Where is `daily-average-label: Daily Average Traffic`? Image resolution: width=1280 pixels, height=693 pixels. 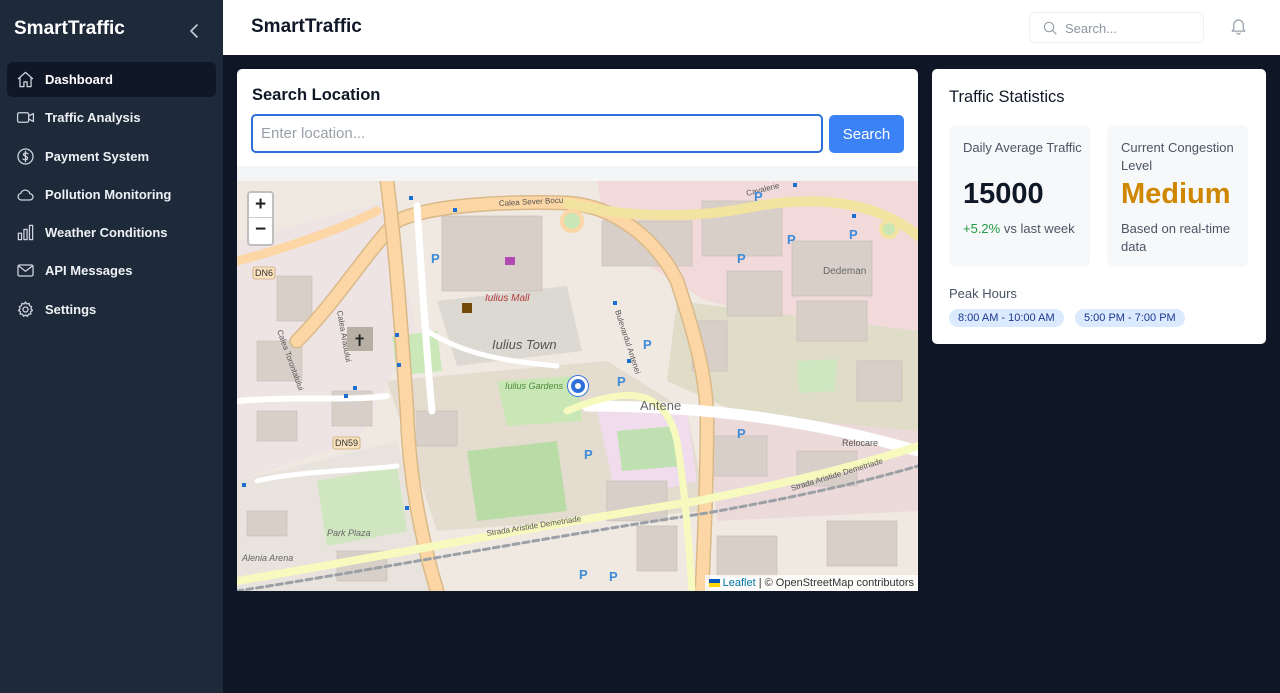
daily-average-label: Daily Average Traffic is located at coordinates (1022, 147).